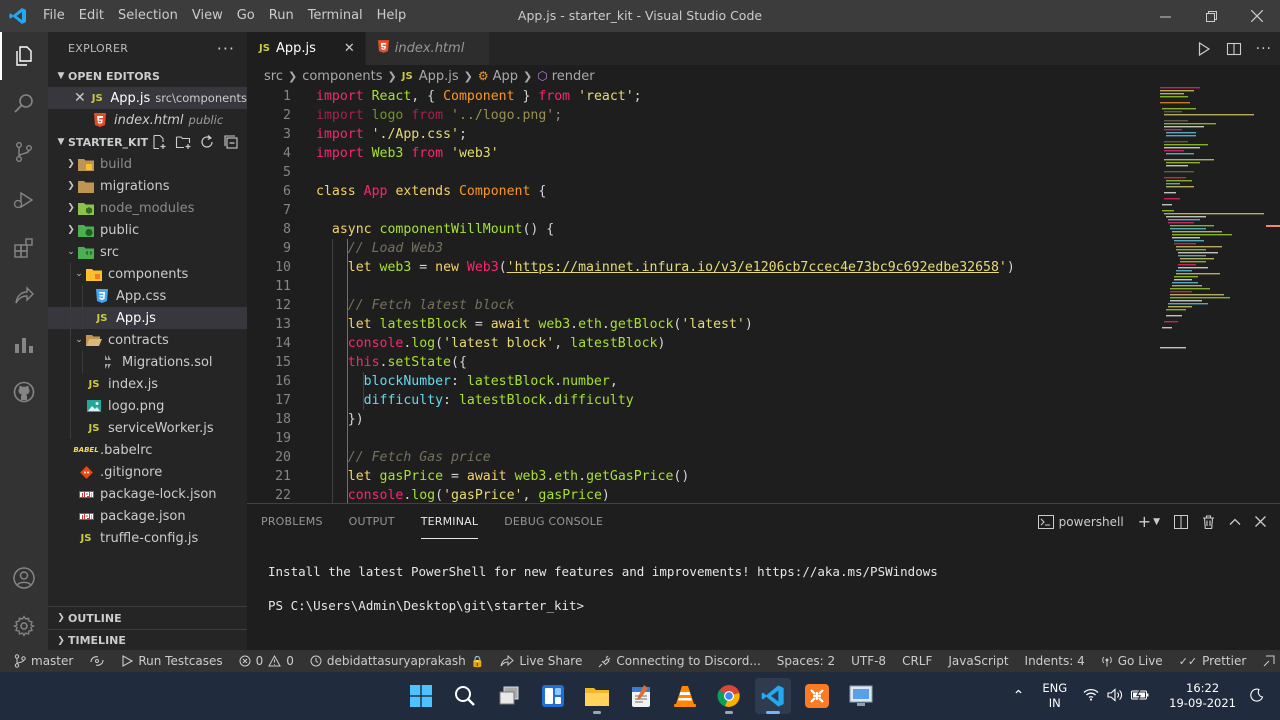 The width and height of the screenshot is (1280, 720). I want to click on chevron-up-icon: ⌃, so click(1019, 696).